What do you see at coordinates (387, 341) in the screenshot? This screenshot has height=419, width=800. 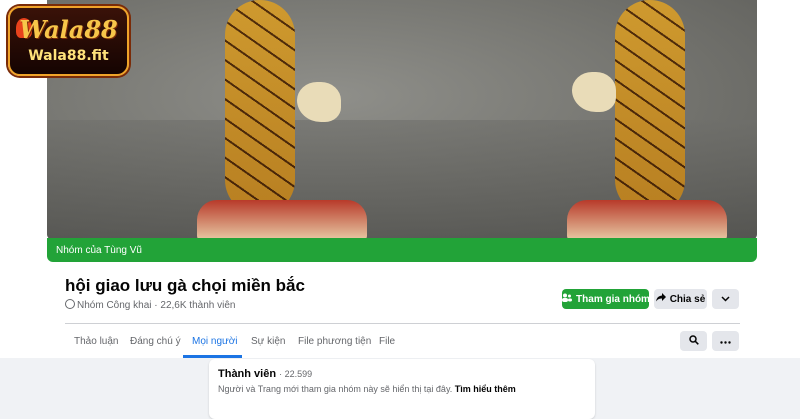 I see `tab-files: File` at bounding box center [387, 341].